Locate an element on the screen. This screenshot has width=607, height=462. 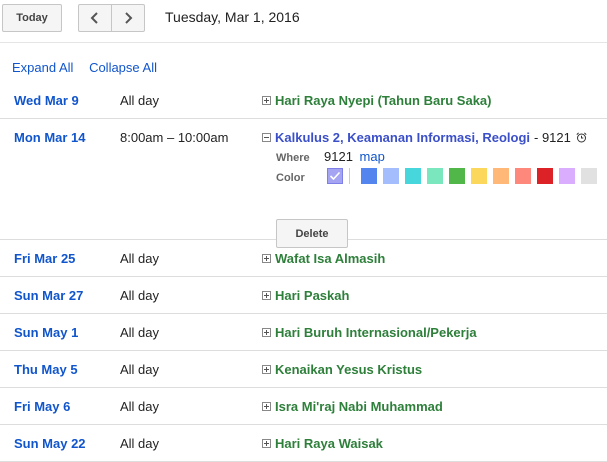
event-item: Isra Mi'raj Nabi Muhammad is located at coordinates (352, 406).